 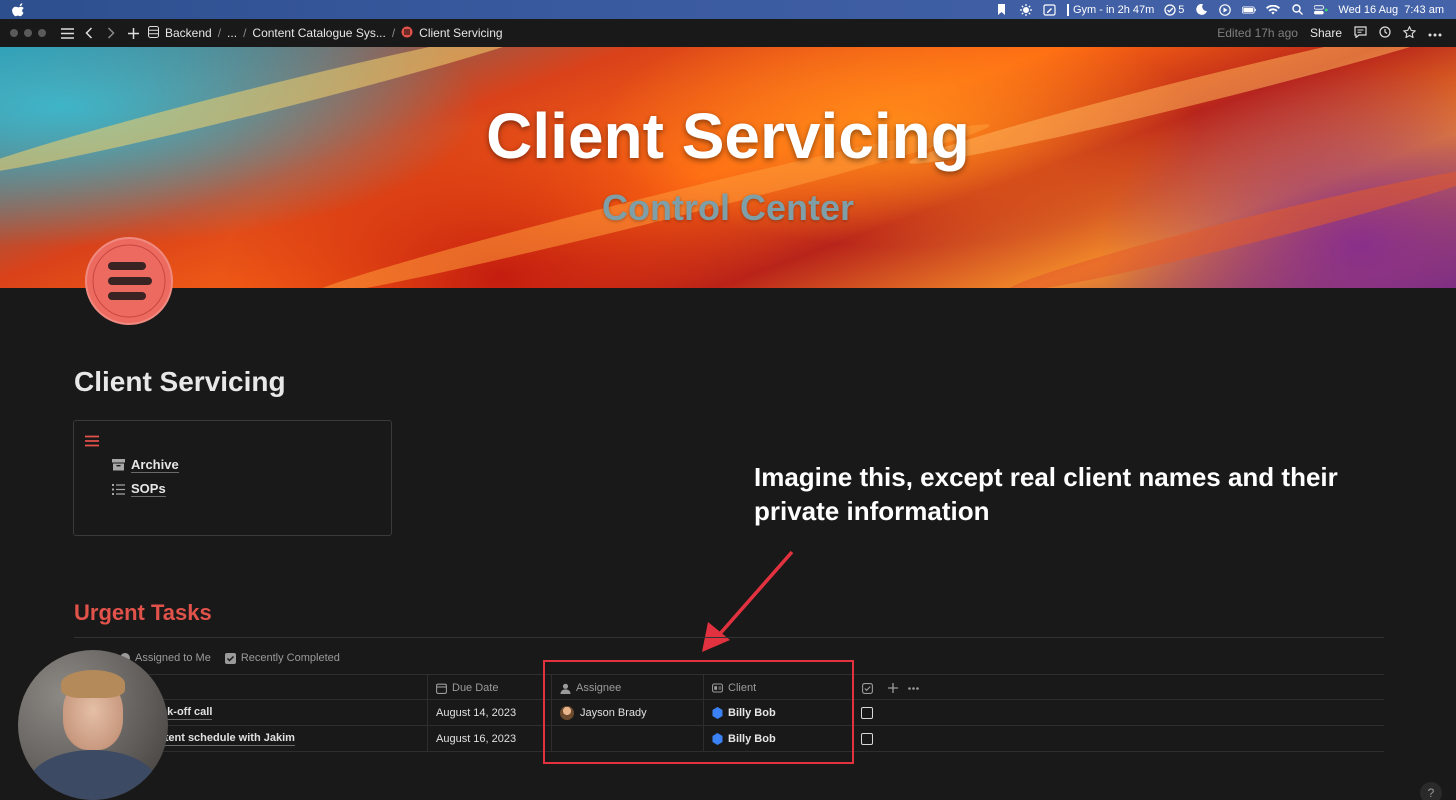 I want to click on macos-menubar: Gym - in 2h 47m 5 Wed 16 Aug 7:43 am, so click(x=728, y=9).